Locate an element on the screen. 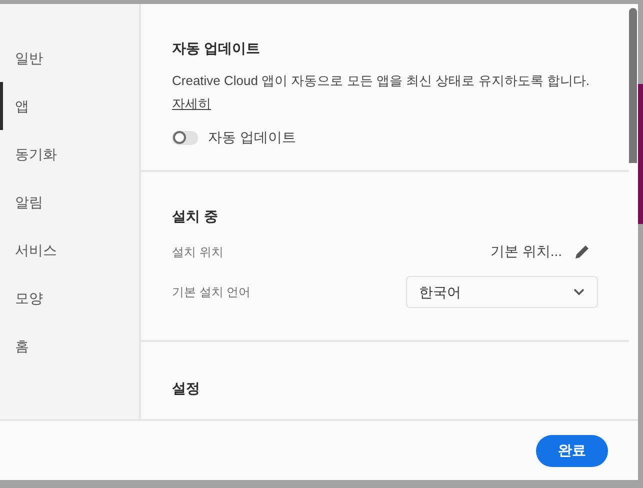  sidebar-item: 동기화 is located at coordinates (69, 154).